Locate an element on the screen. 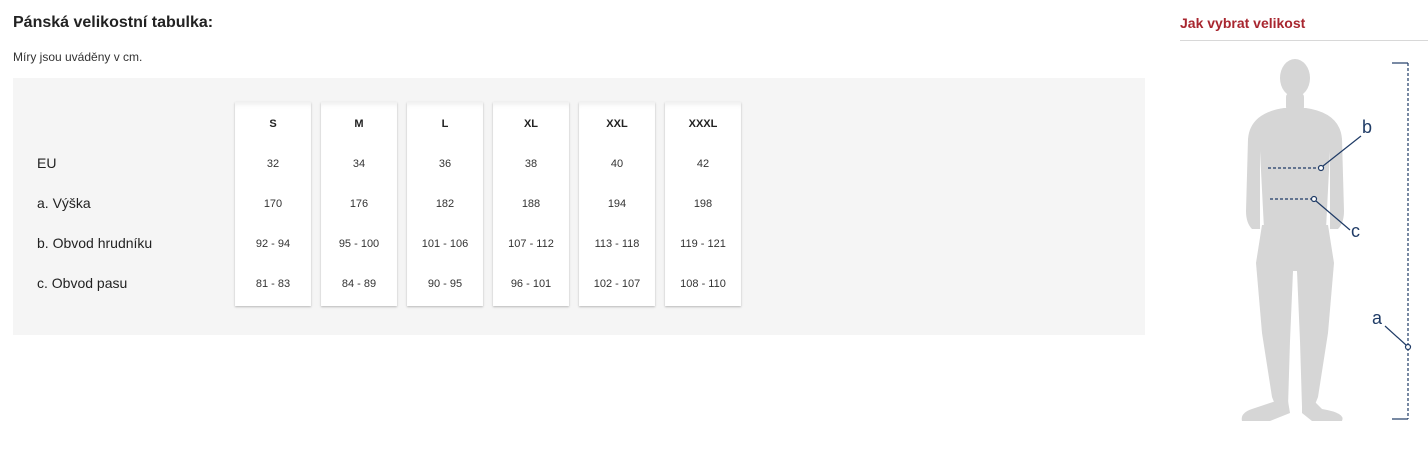 The height and width of the screenshot is (470, 1428). size-column-xxxl: XXXL 42 198 119 - 121 108 - 110 is located at coordinates (703, 204).